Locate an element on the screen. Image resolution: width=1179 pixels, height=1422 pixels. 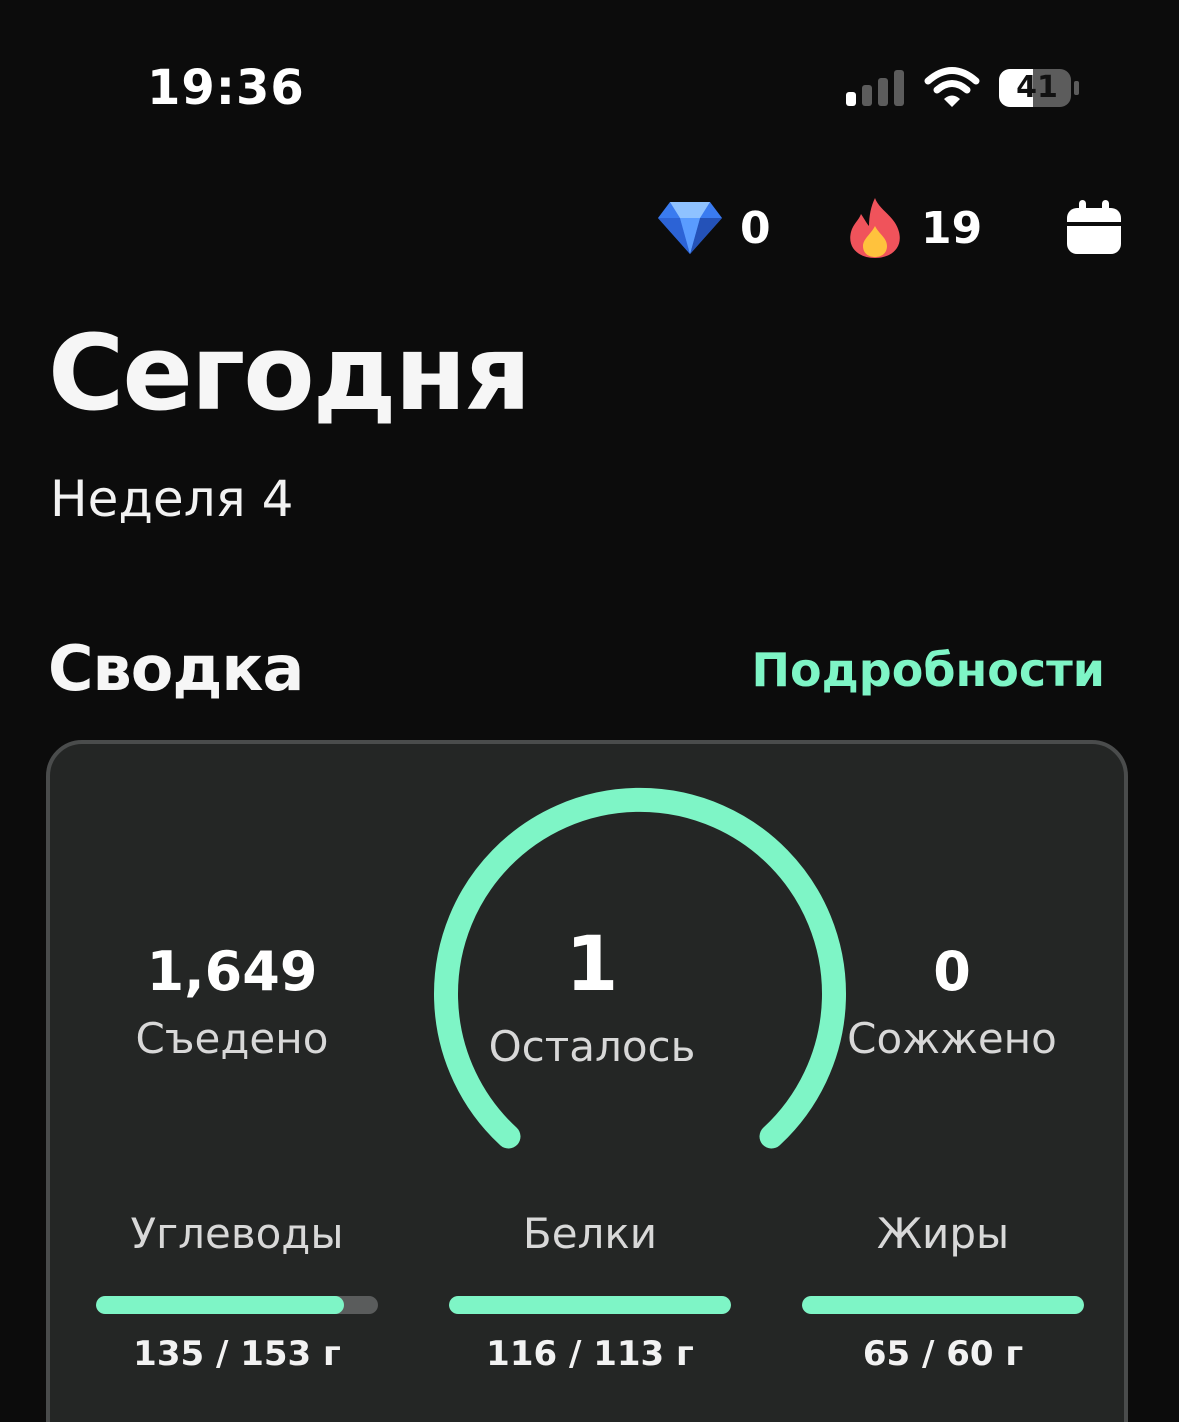
remaining-metric: 1 Осталось is located at coordinates (592, 995).